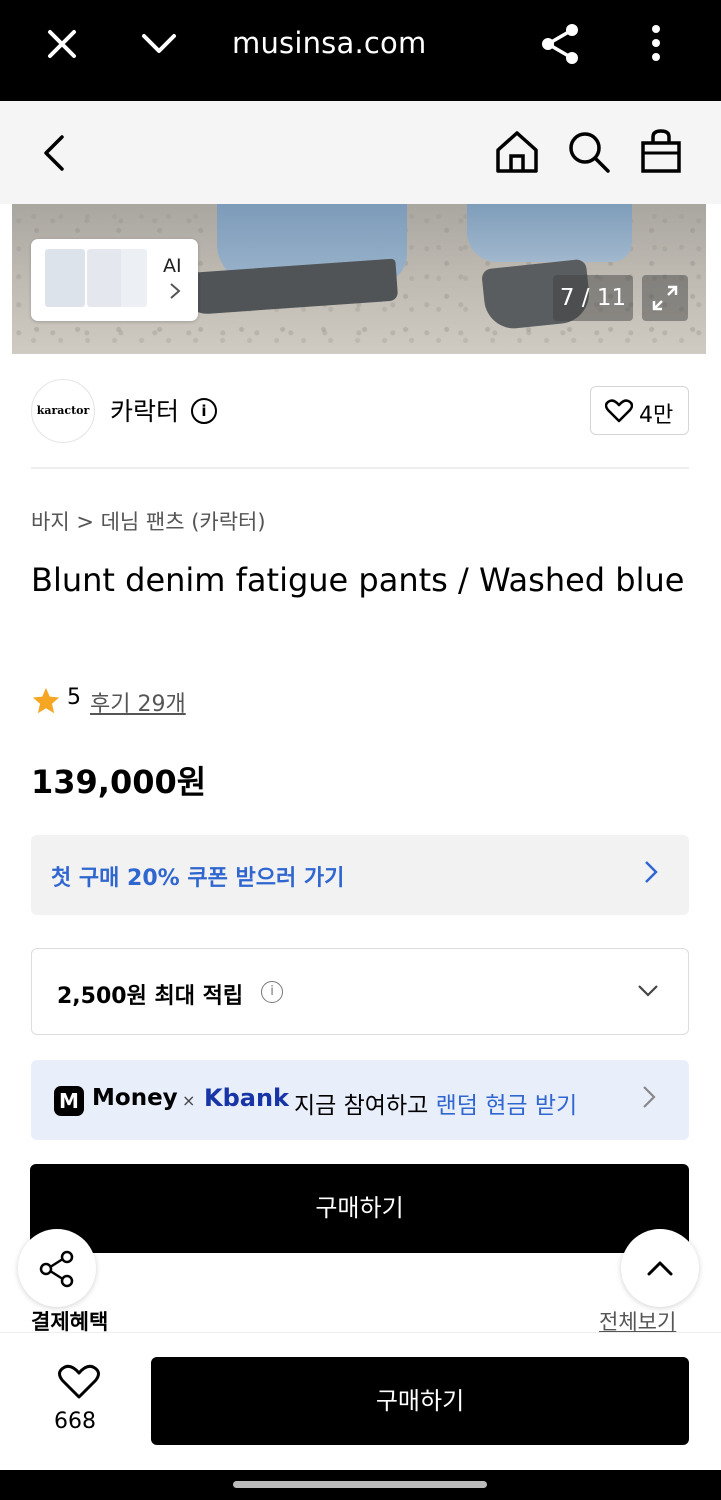 The image size is (721, 1500). What do you see at coordinates (198, 878) in the screenshot?
I see `coupon-label: 첫 구매 20% 쿠폰 받으러 가기` at bounding box center [198, 878].